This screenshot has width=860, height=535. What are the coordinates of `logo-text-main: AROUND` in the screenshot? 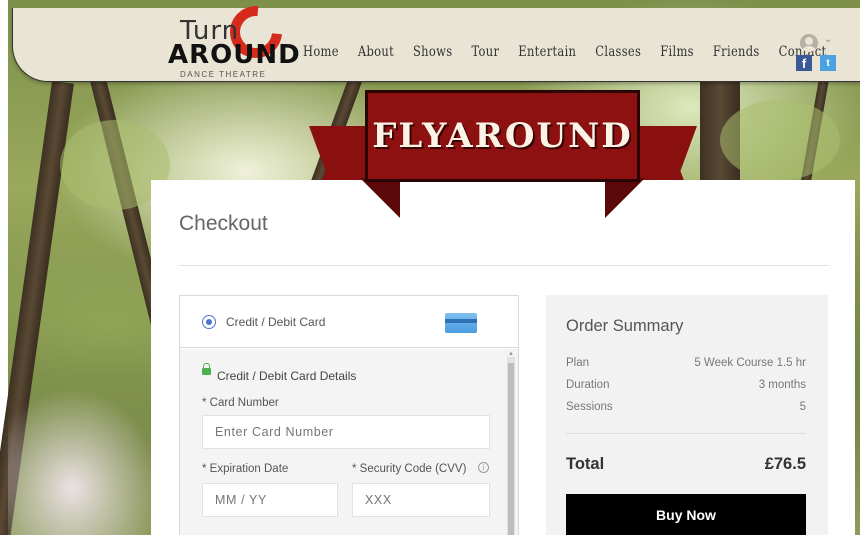 It's located at (234, 55).